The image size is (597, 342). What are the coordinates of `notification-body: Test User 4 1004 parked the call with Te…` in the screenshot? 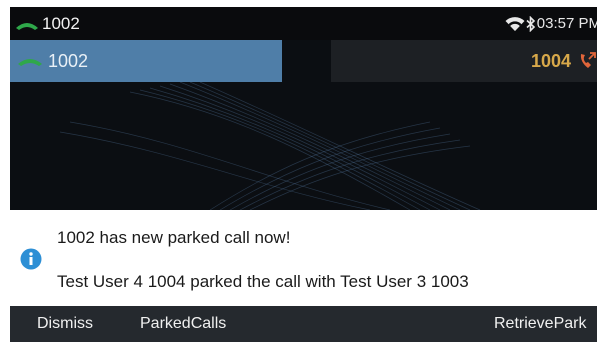 It's located at (263, 281).